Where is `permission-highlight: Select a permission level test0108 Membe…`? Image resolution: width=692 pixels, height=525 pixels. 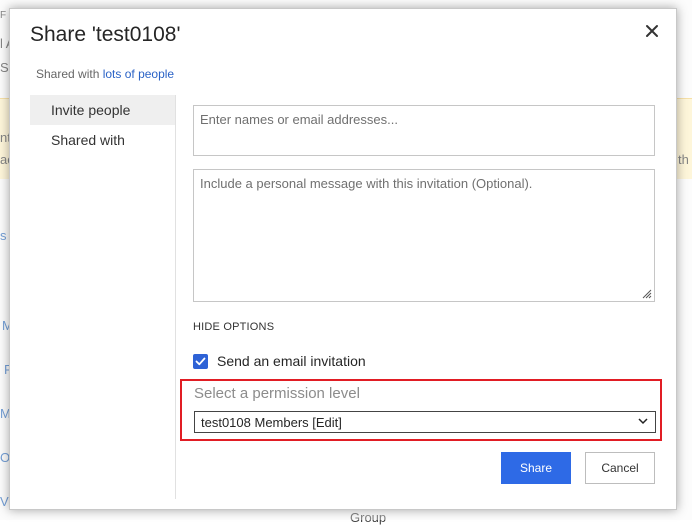 permission-highlight: Select a permission level test0108 Membe… is located at coordinates (421, 410).